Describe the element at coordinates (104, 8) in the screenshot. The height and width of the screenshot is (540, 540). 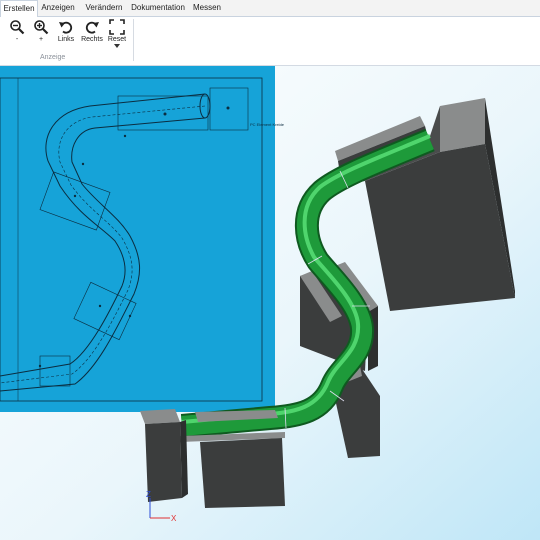
I see `tab-veraendern: Verändern` at that location.